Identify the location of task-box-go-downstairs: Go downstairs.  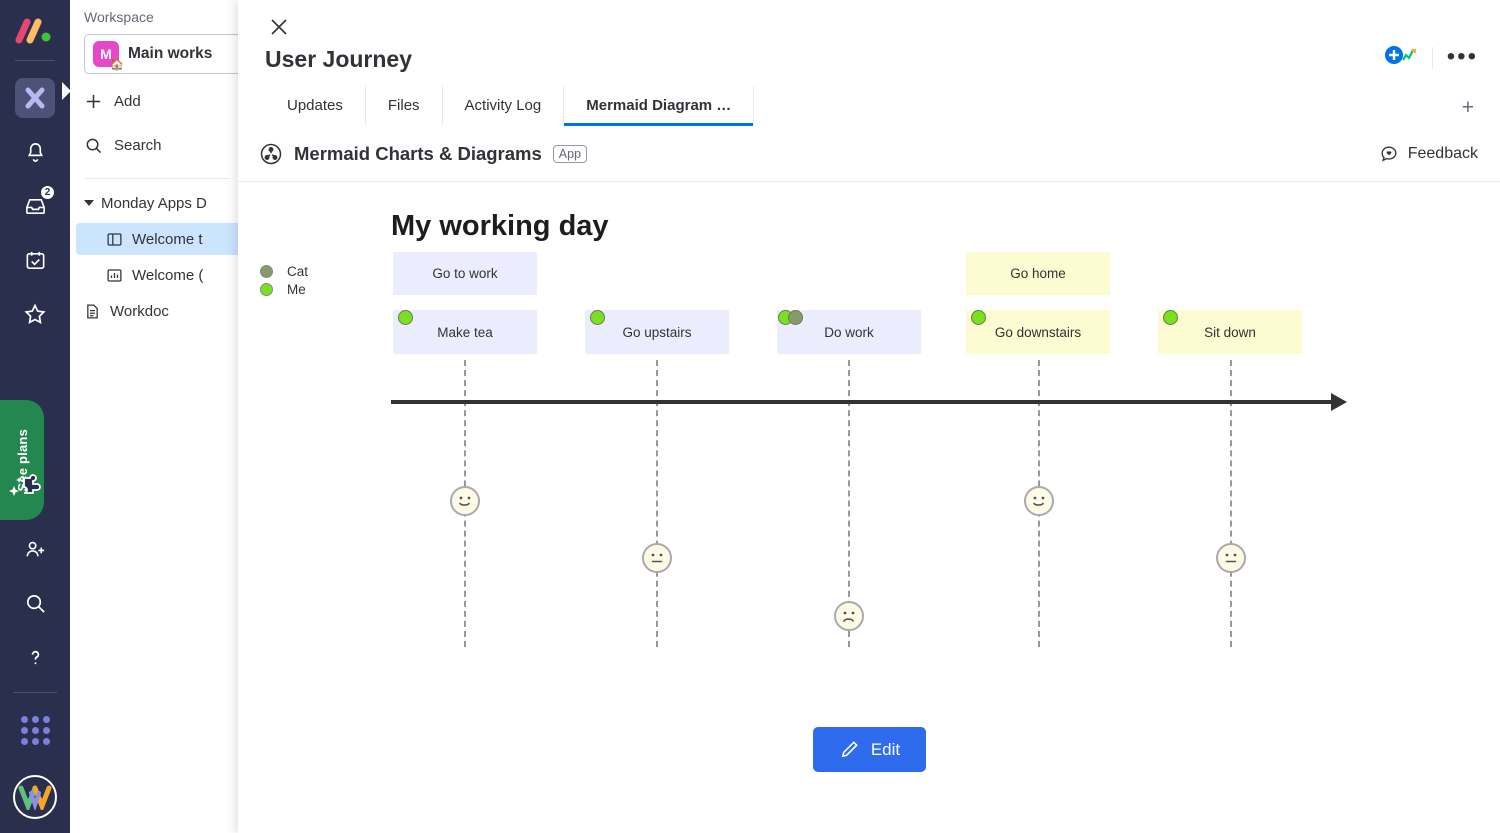
(1038, 332).